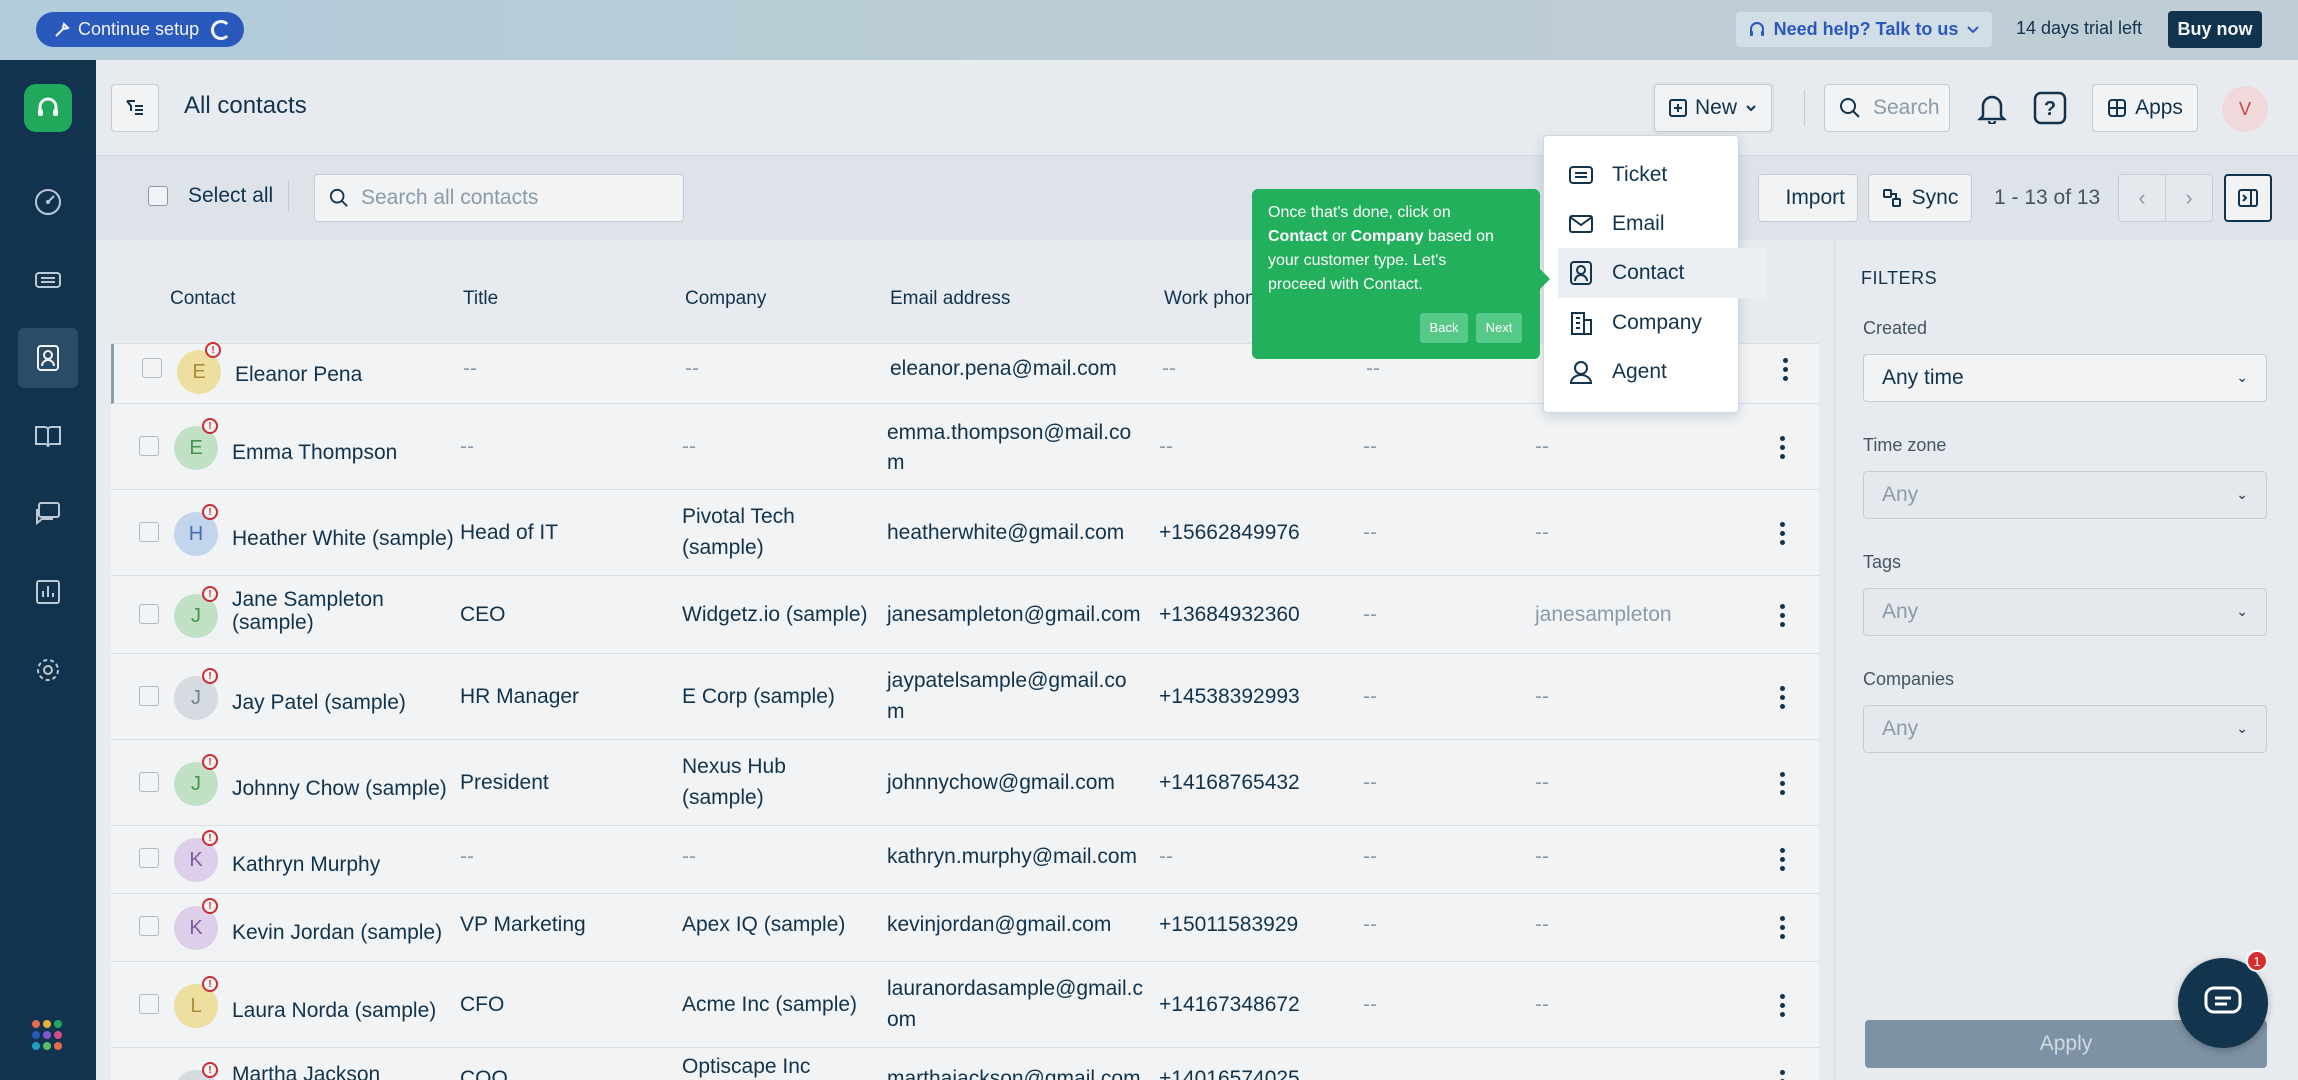  Describe the element at coordinates (2142, 198) in the screenshot. I see `previous-page-button: ‹` at that location.